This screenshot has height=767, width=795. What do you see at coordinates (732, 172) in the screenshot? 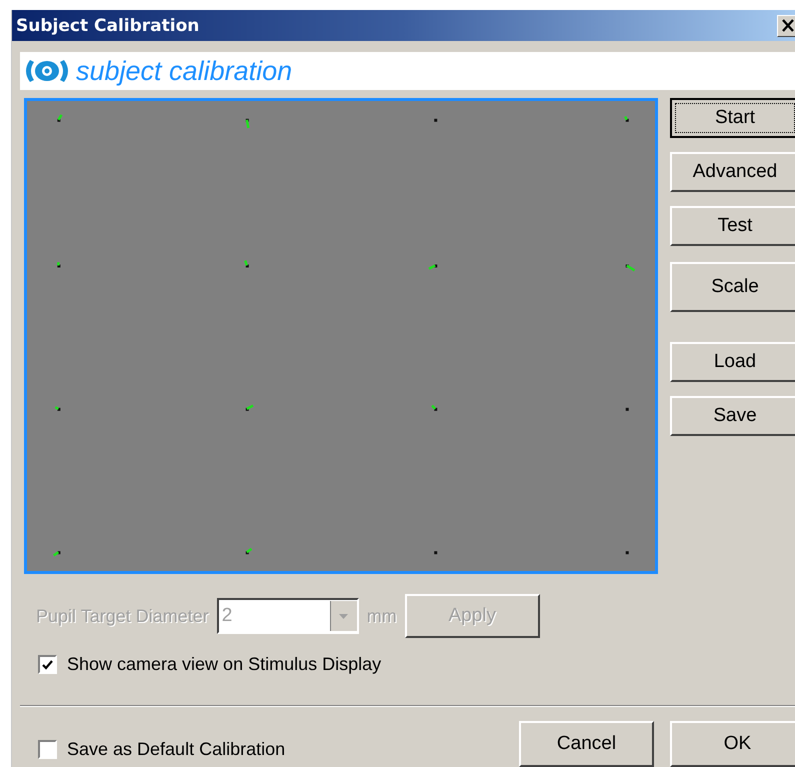
I see `side-button: Advanced` at bounding box center [732, 172].